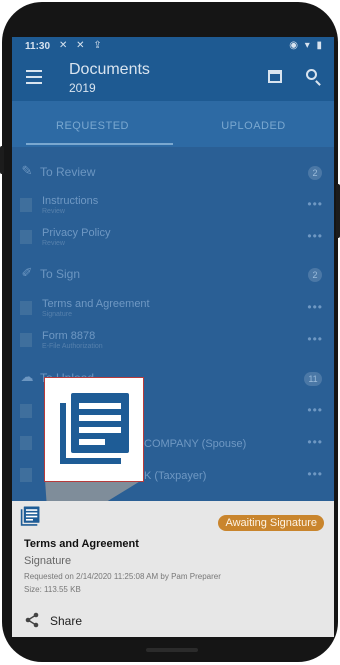 This screenshot has height=665, width=340. What do you see at coordinates (32, 620) in the screenshot?
I see `share-icon` at bounding box center [32, 620].